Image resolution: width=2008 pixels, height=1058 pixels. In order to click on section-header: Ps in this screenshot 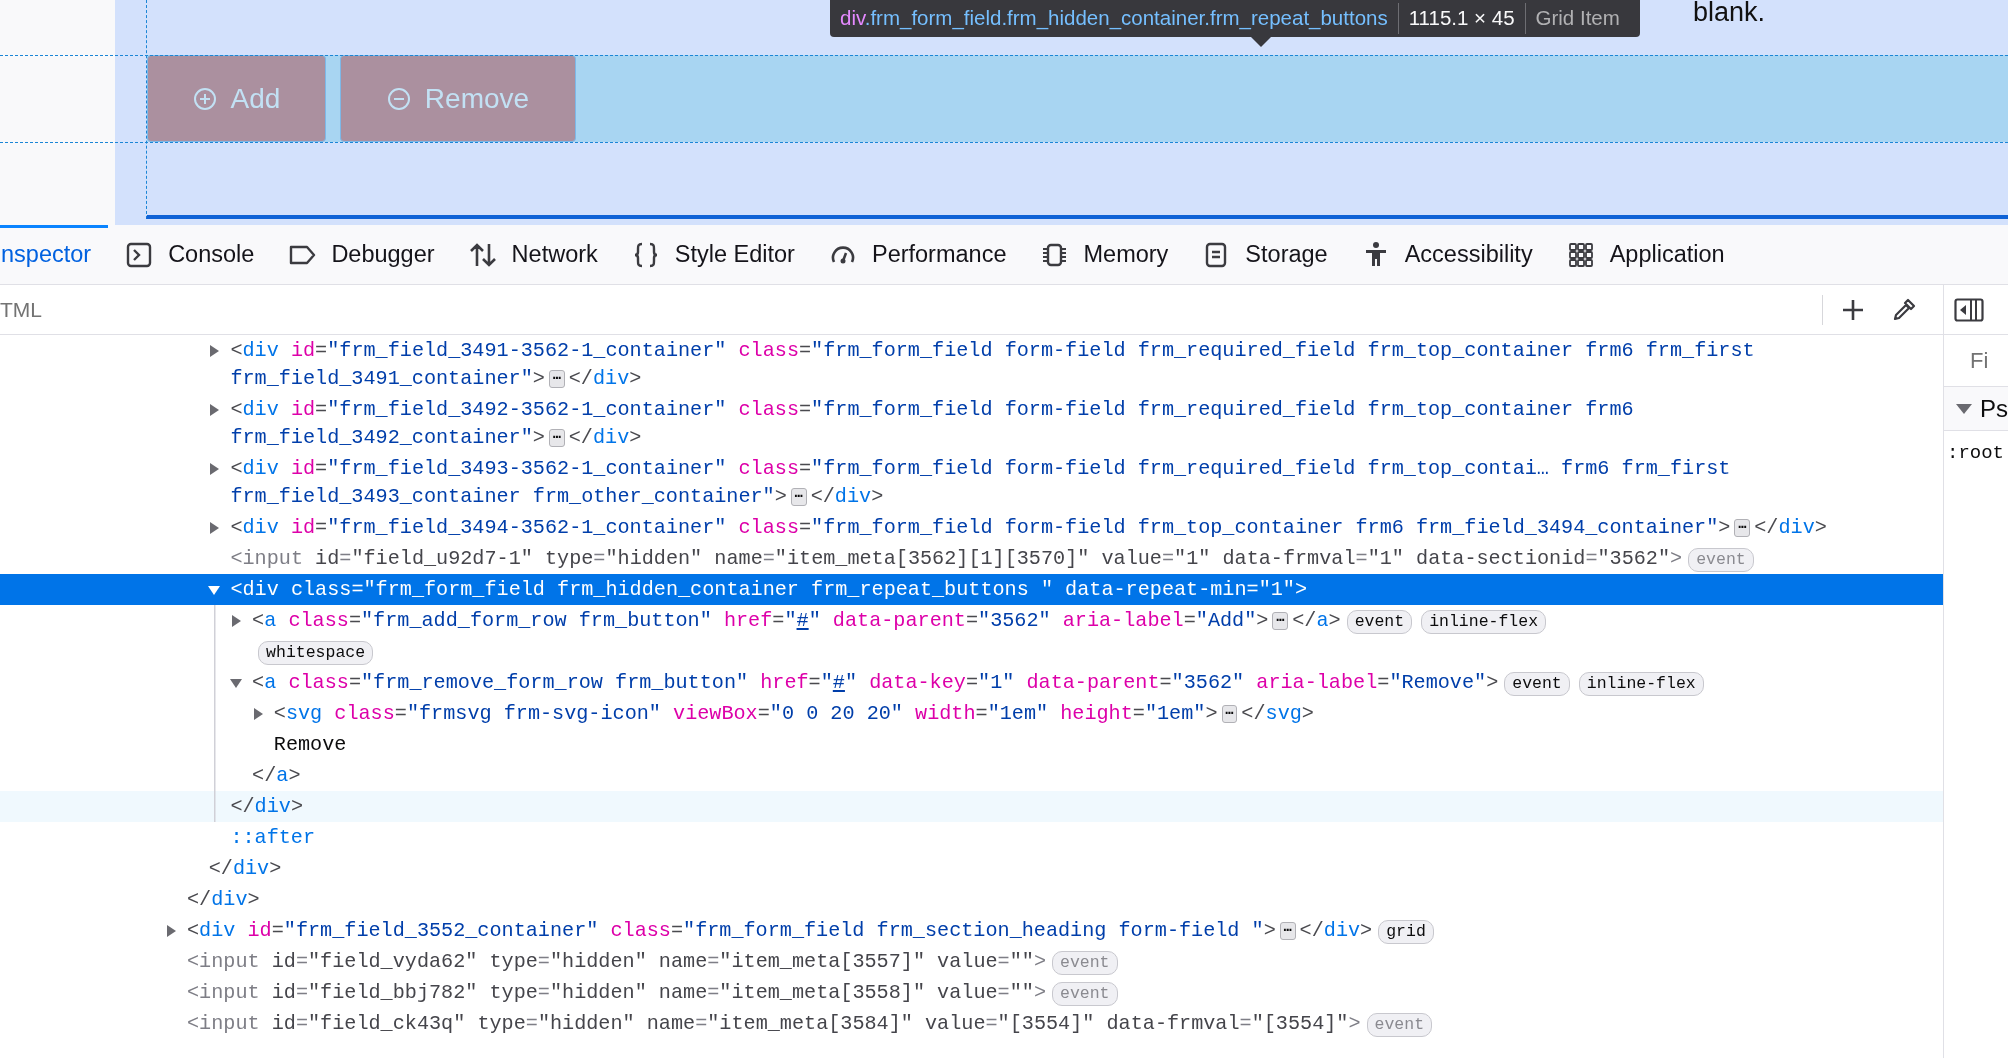, I will do `click(1976, 409)`.